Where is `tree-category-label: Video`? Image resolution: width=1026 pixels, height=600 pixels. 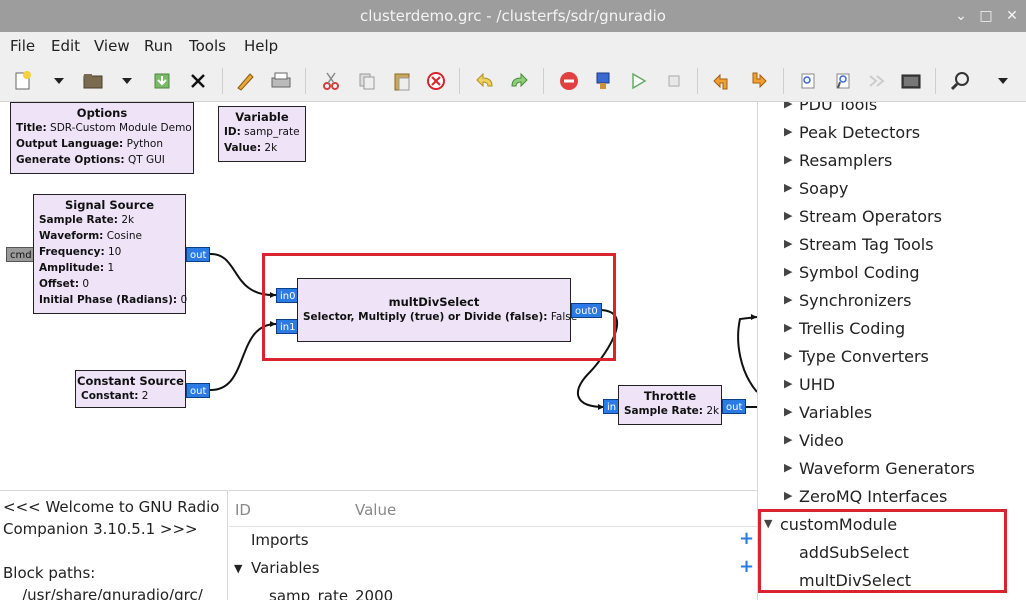 tree-category-label: Video is located at coordinates (821, 440).